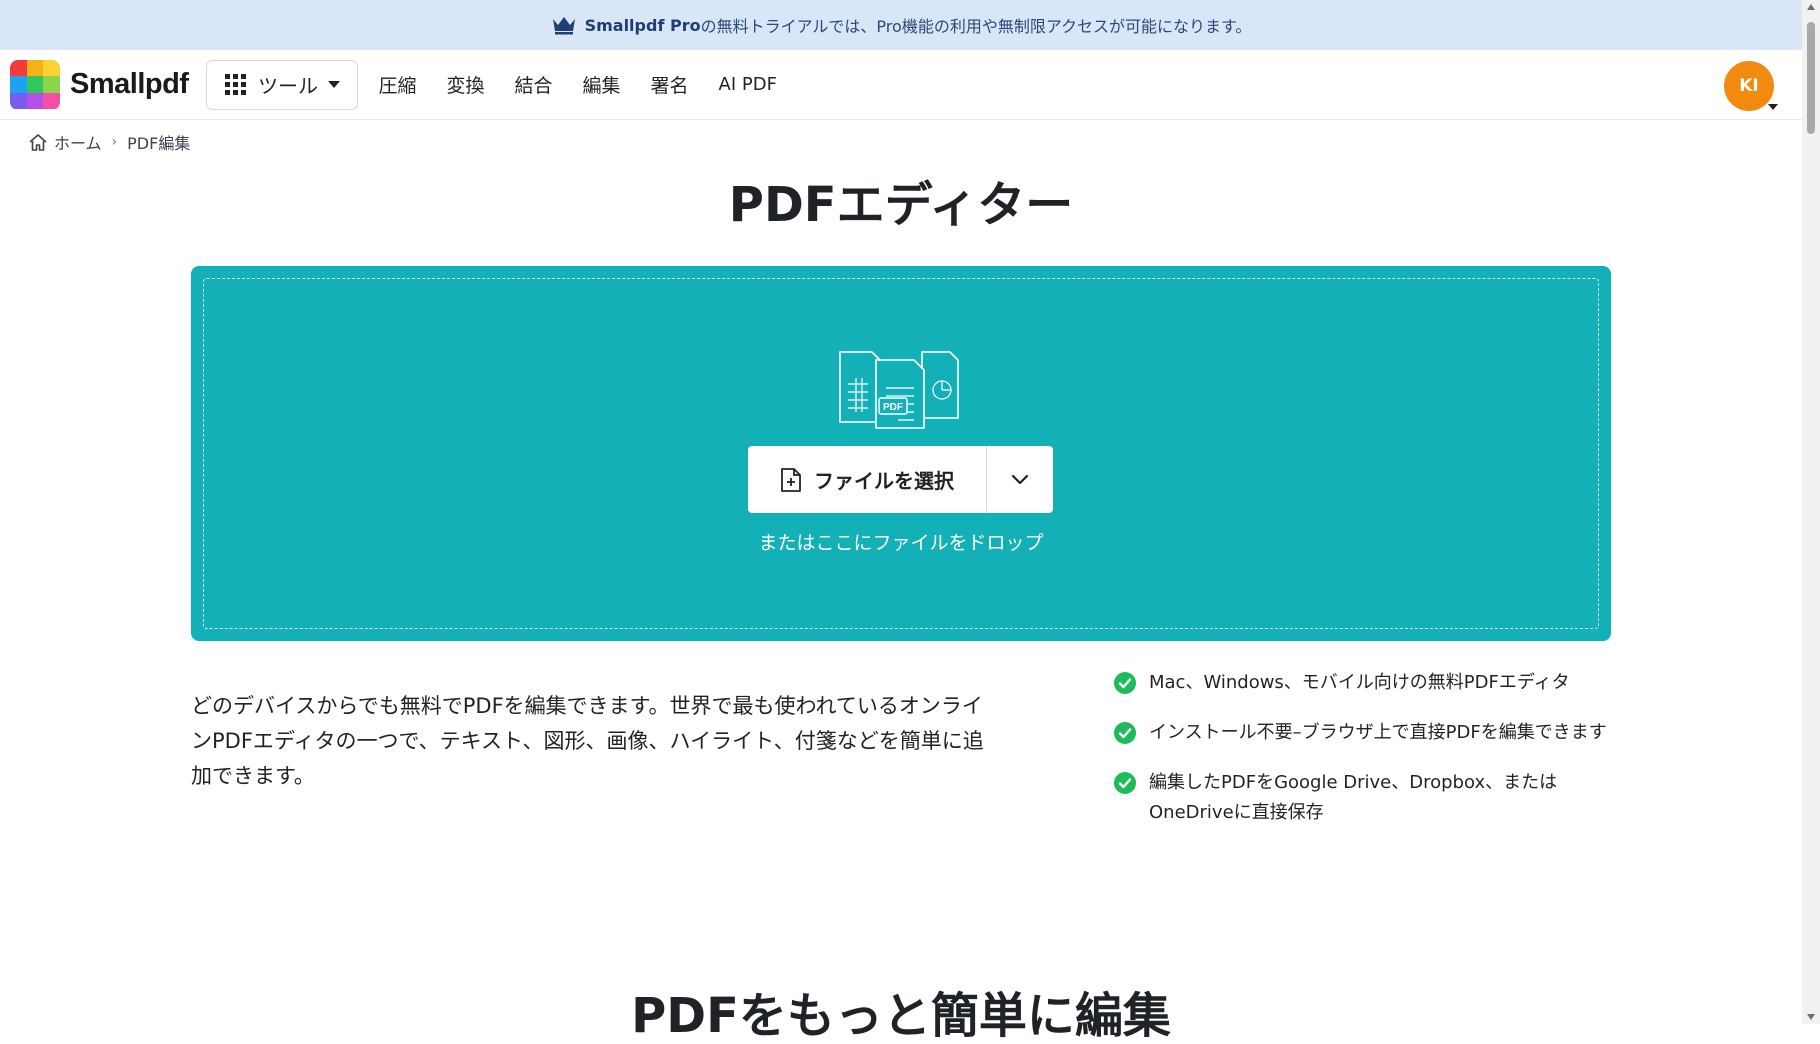  I want to click on drop-hint: またはここにファイルをドロップ, so click(901, 543).